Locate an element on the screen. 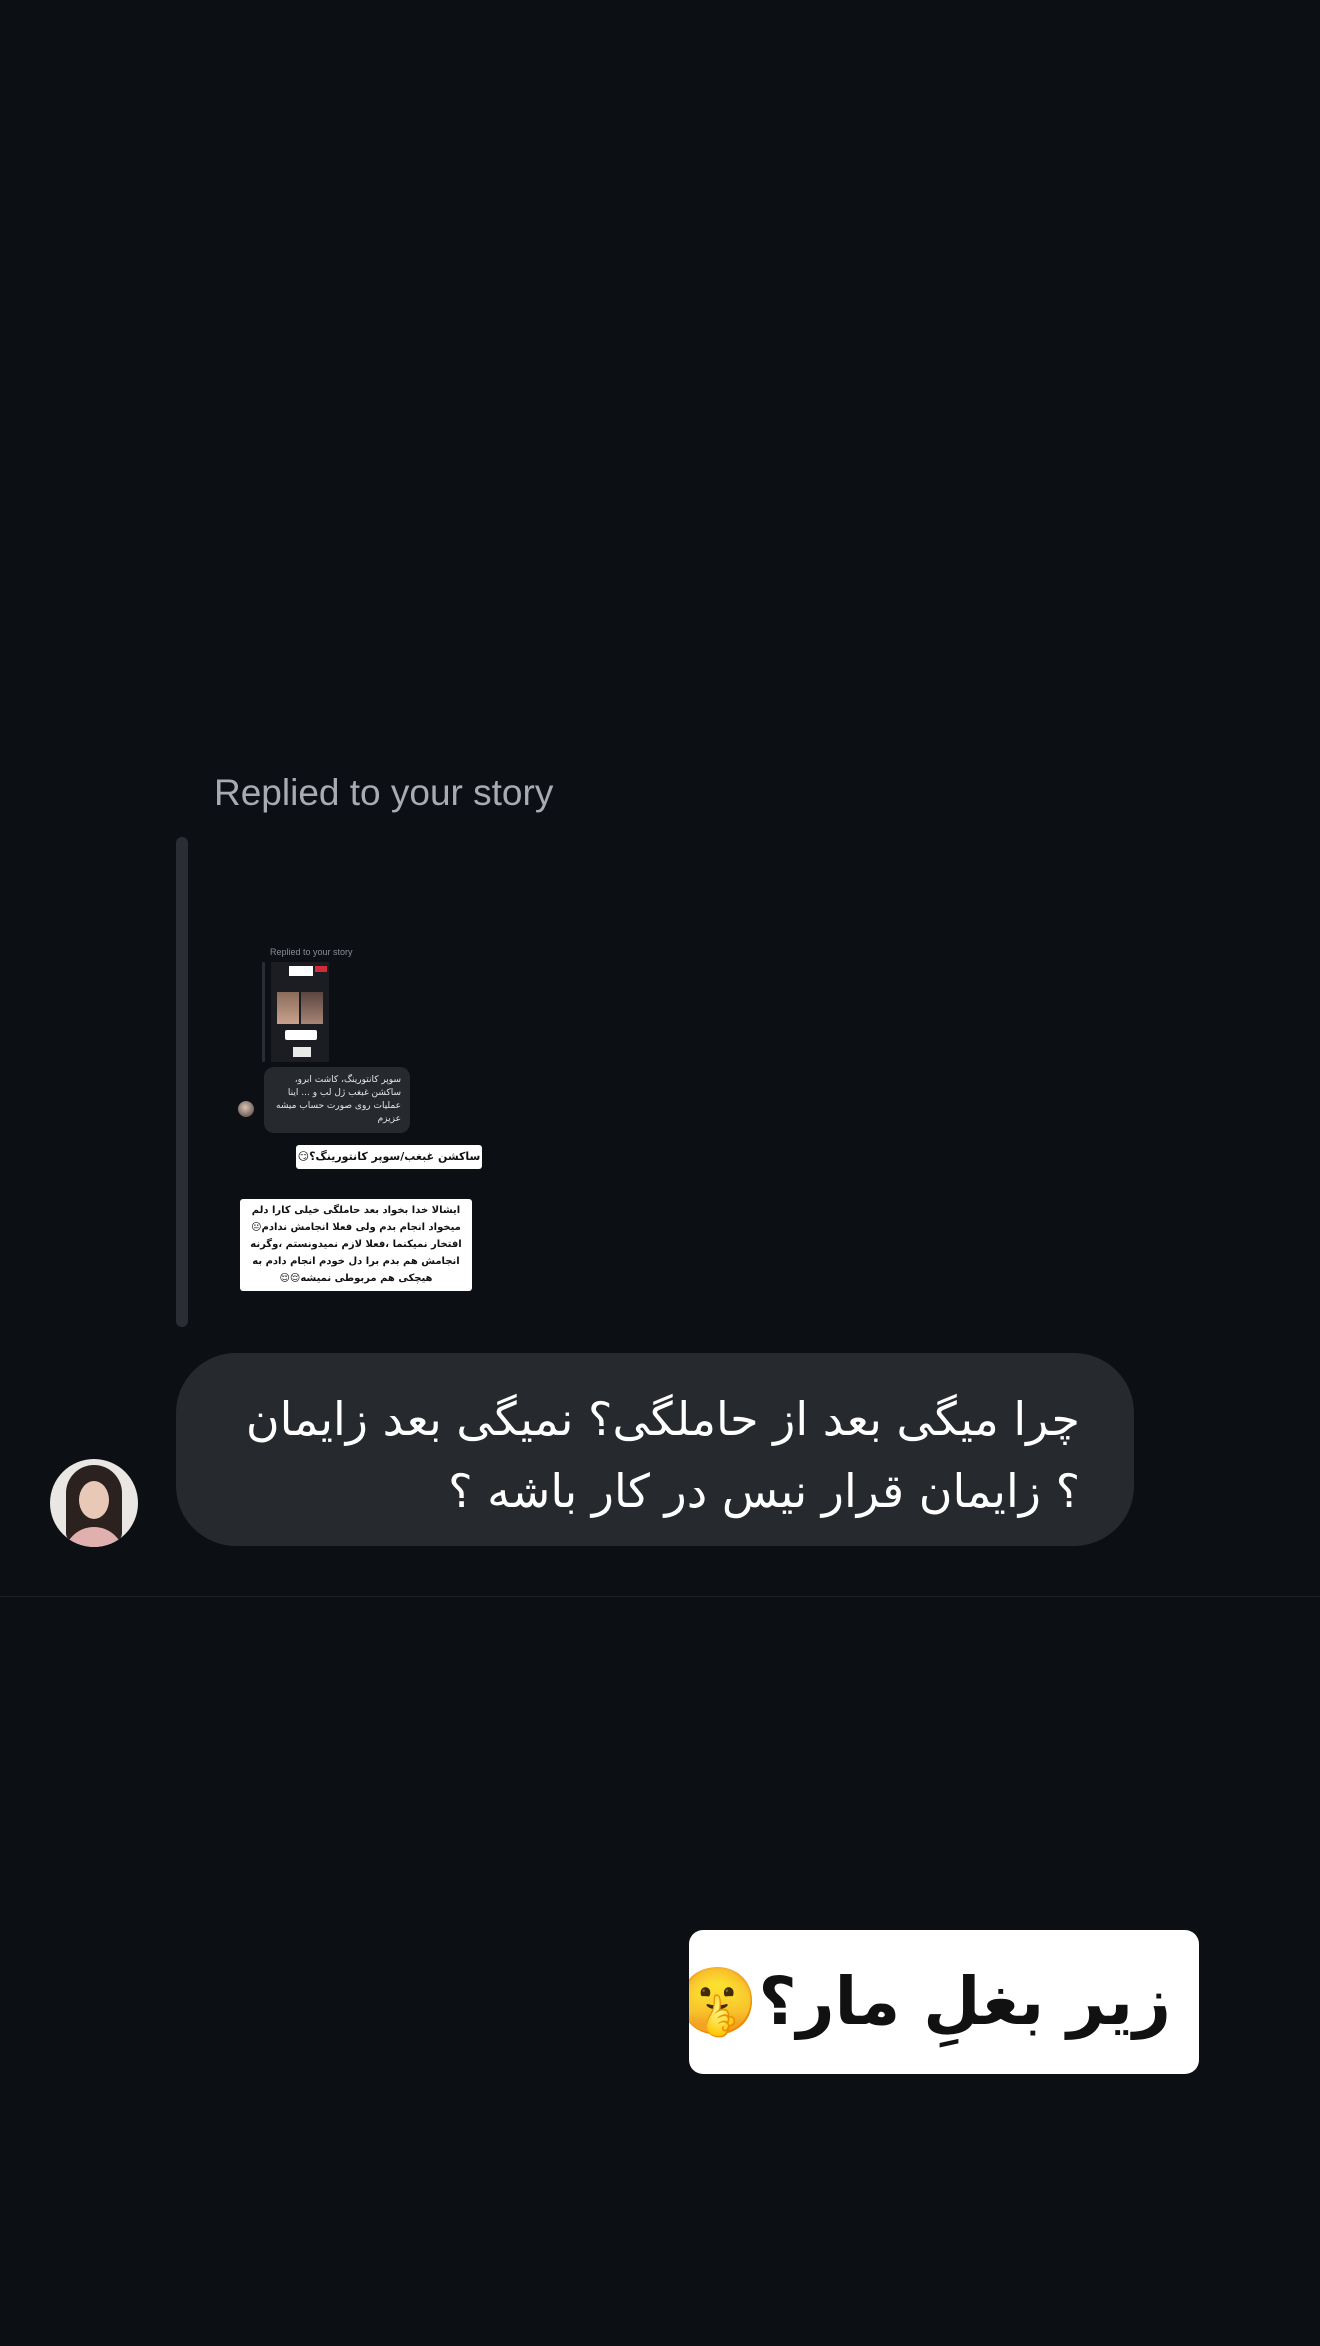  text-sticker: زیر بغلِ مار؟🤫🤪 is located at coordinates (944, 2002).